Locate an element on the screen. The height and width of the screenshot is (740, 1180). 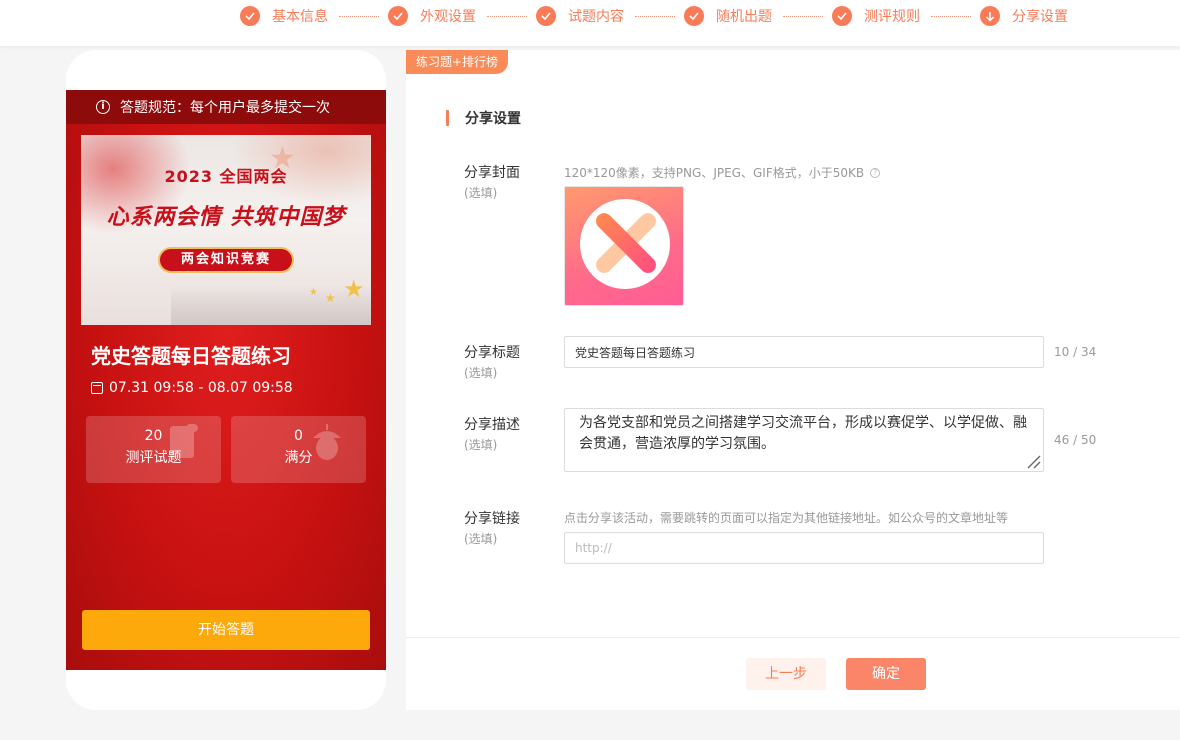
step-question-content: 试题内容 is located at coordinates (580, 16).